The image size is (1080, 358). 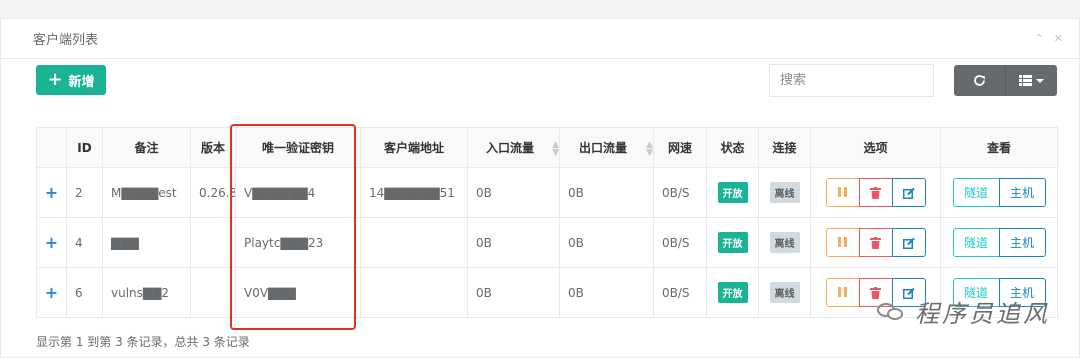 I want to click on col-speed: 网速, so click(x=680, y=147).